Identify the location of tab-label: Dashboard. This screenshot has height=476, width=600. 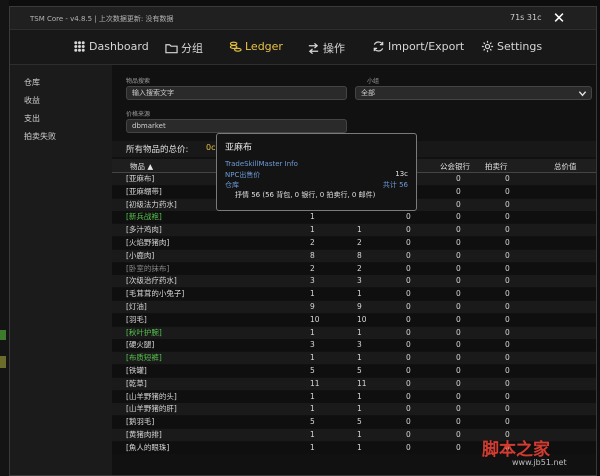
(119, 46).